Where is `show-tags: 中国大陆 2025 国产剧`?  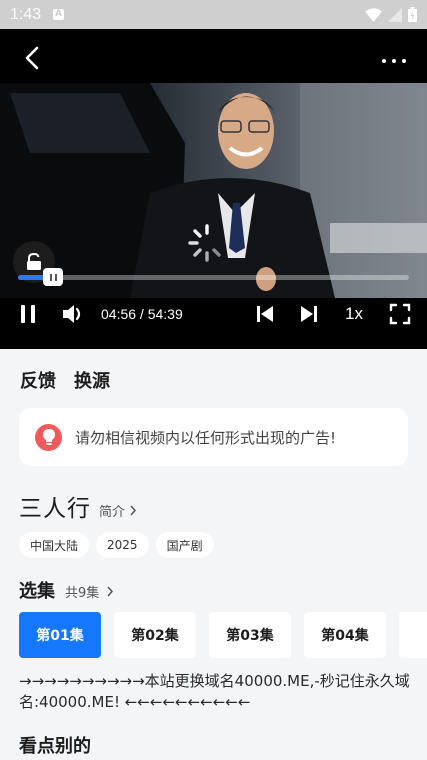
show-tags: 中国大陆 2025 国产剧 is located at coordinates (116, 545).